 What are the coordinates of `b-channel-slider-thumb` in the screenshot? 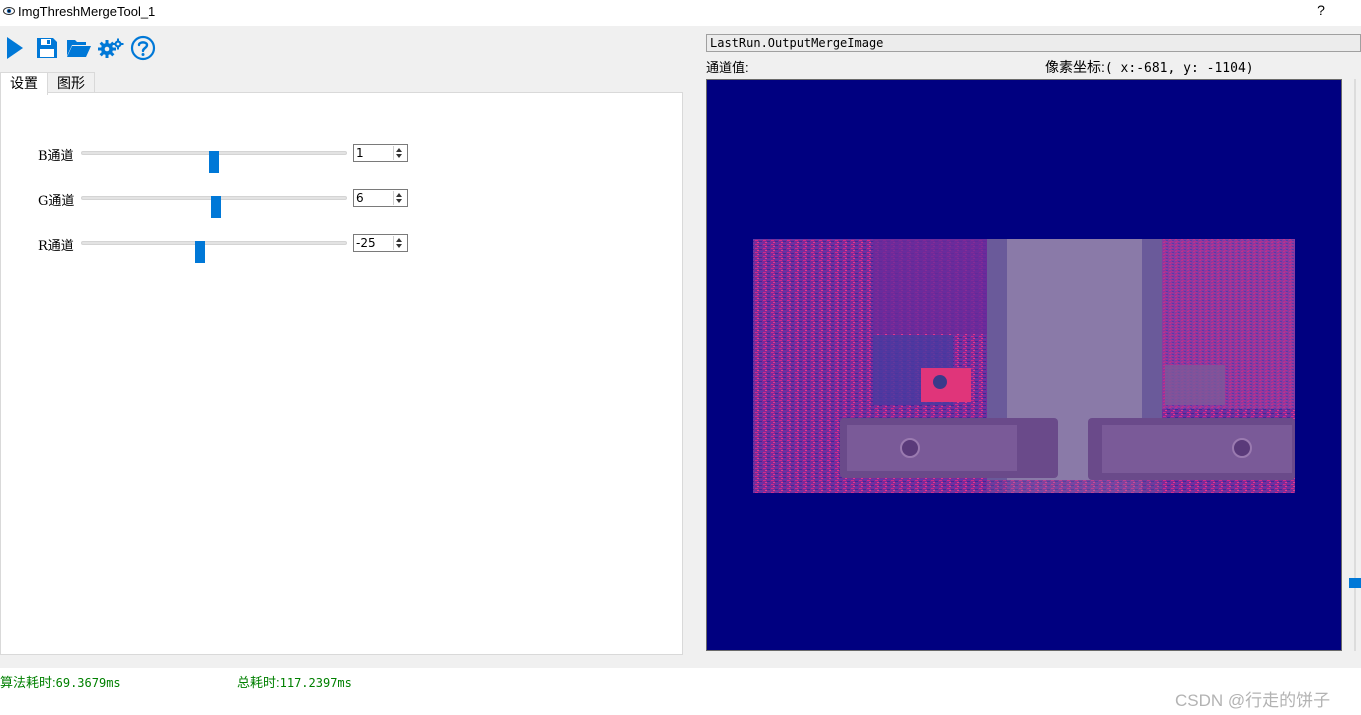 It's located at (214, 162).